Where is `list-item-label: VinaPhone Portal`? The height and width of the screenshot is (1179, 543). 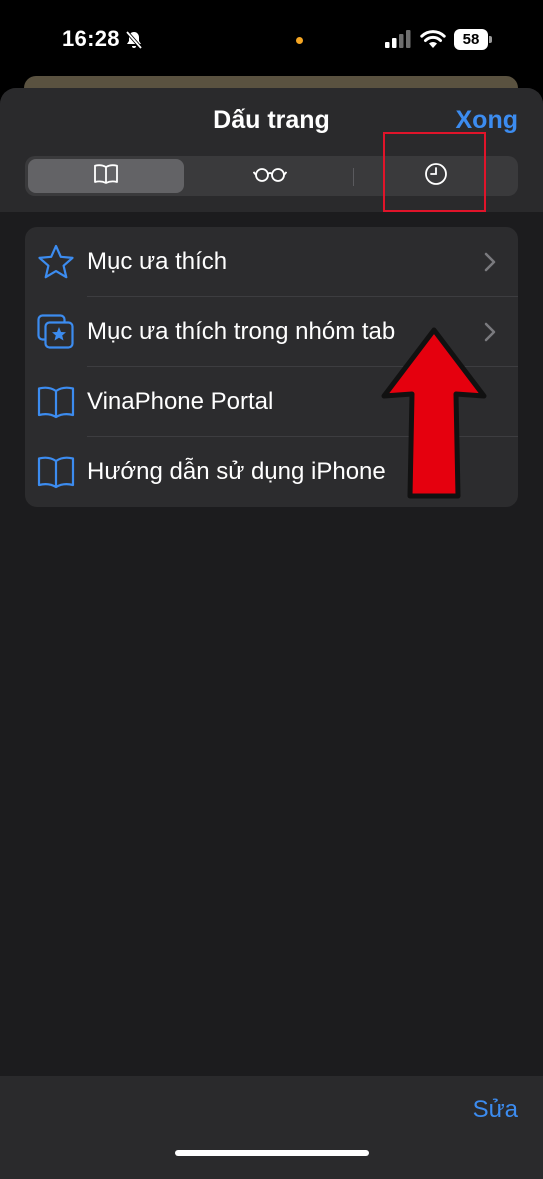 list-item-label: VinaPhone Portal is located at coordinates (180, 401).